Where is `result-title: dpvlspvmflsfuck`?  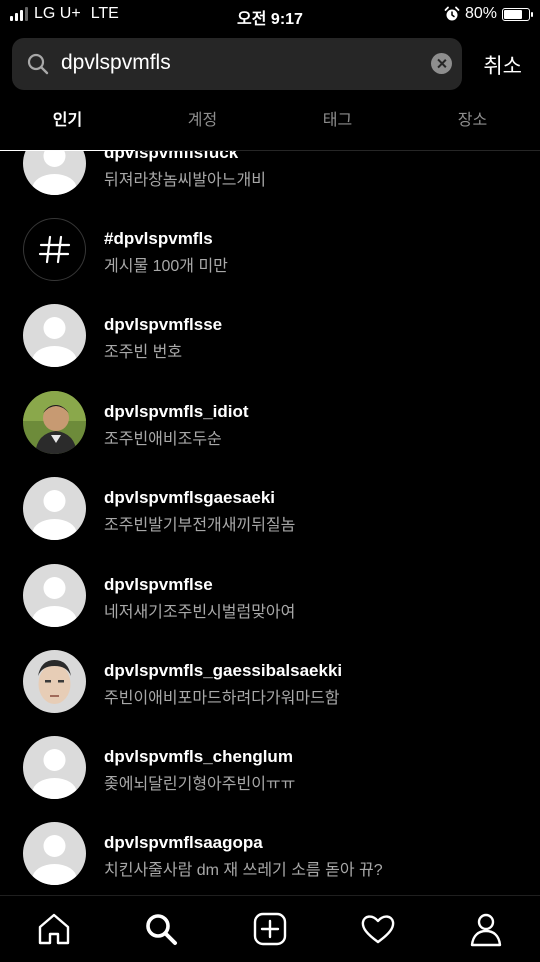
result-title: dpvlspvmflsfuck is located at coordinates (171, 156).